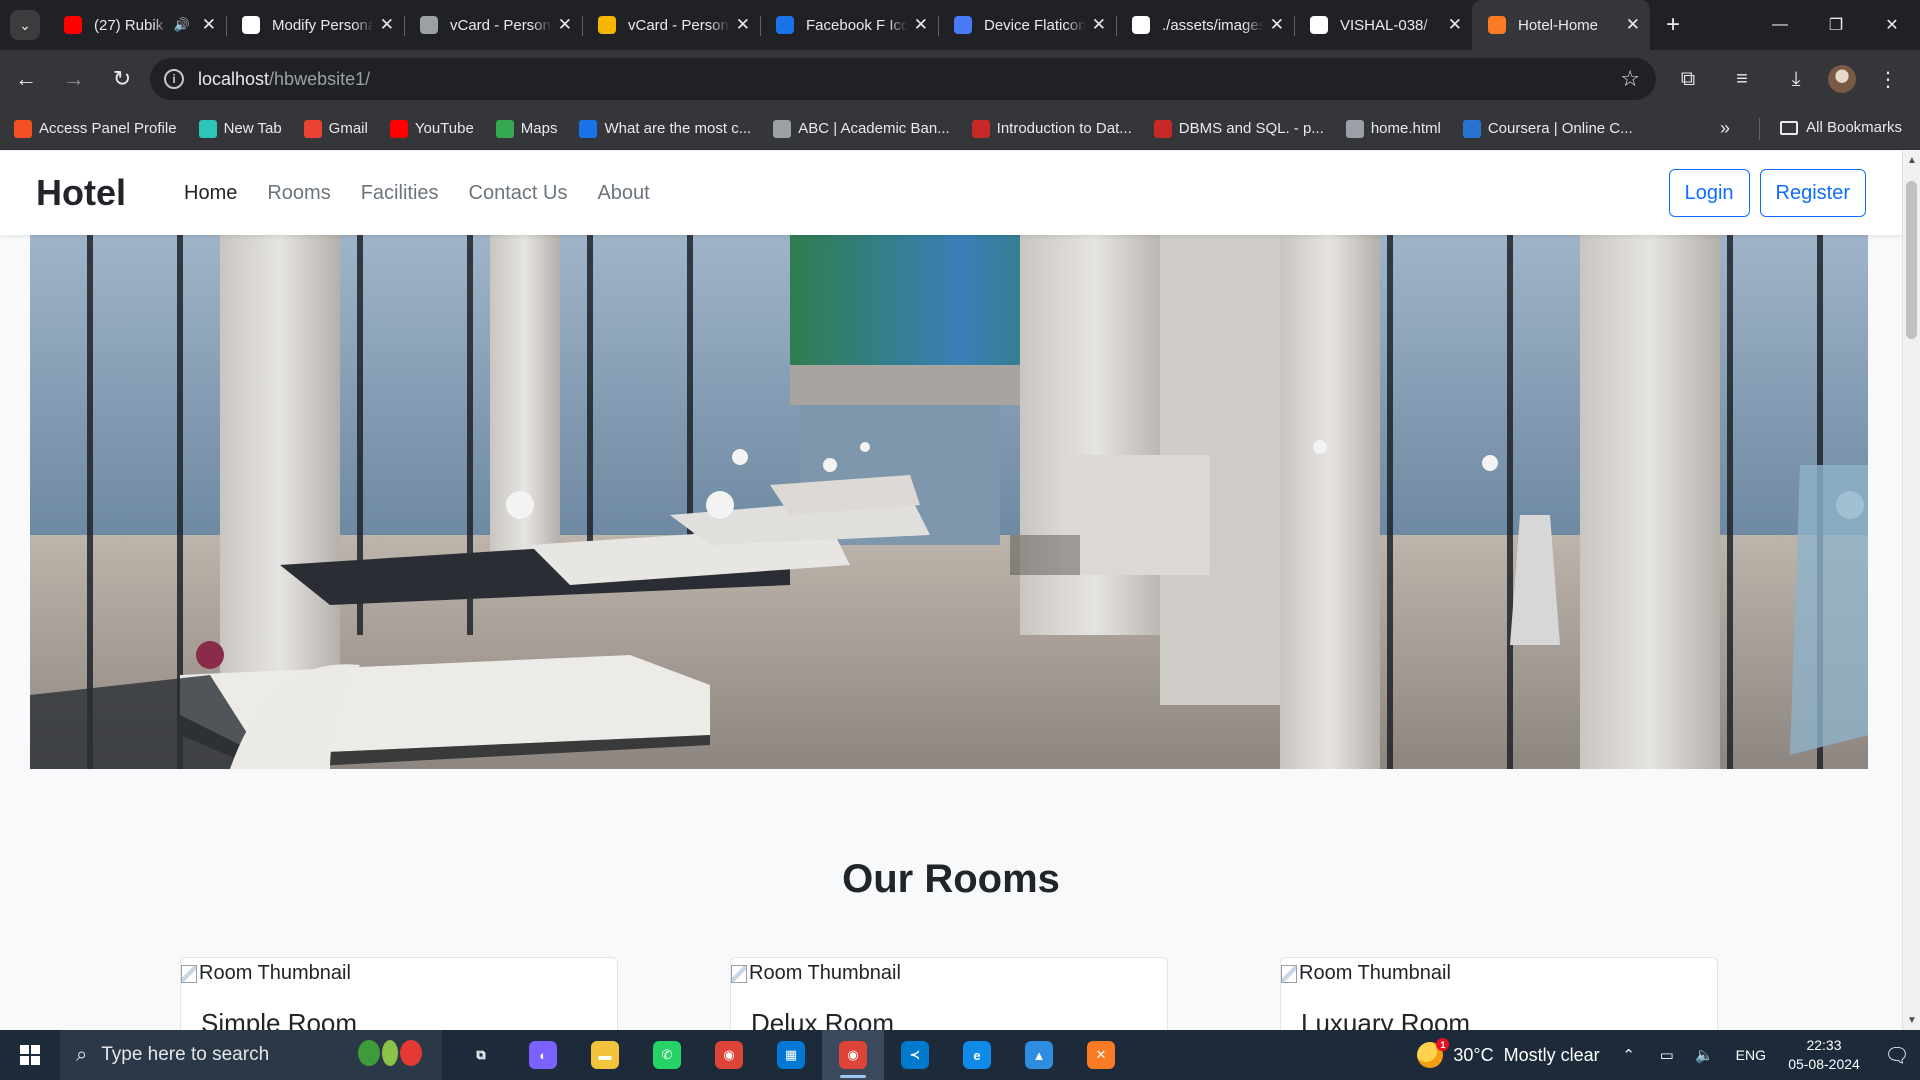 This screenshot has height=1080, width=1920. What do you see at coordinates (623, 193) in the screenshot?
I see `nav-link-about: About` at bounding box center [623, 193].